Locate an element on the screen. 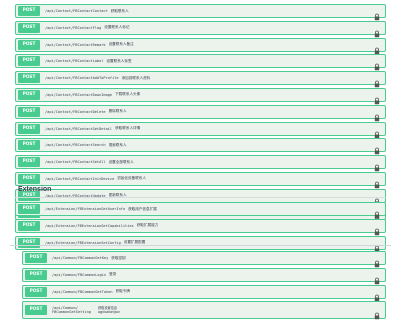 Image resolution: width=400 pixels, height=325 pixels. endpoint-row: POST/api/Common/FBCommonLogin 登录 is located at coordinates (204, 276).